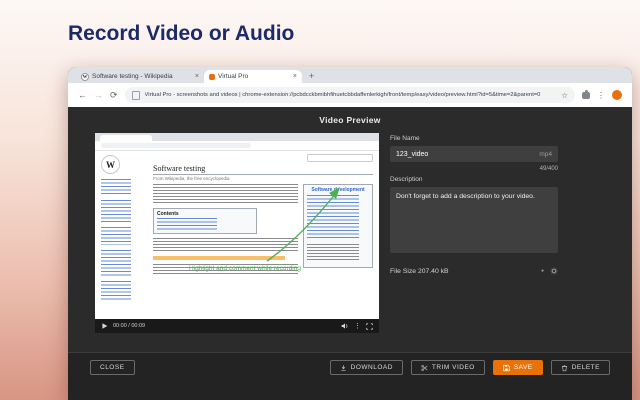 This screenshot has width=640, height=400. I want to click on tab-virtual-pro: Virtual Pro ×, so click(253, 76).